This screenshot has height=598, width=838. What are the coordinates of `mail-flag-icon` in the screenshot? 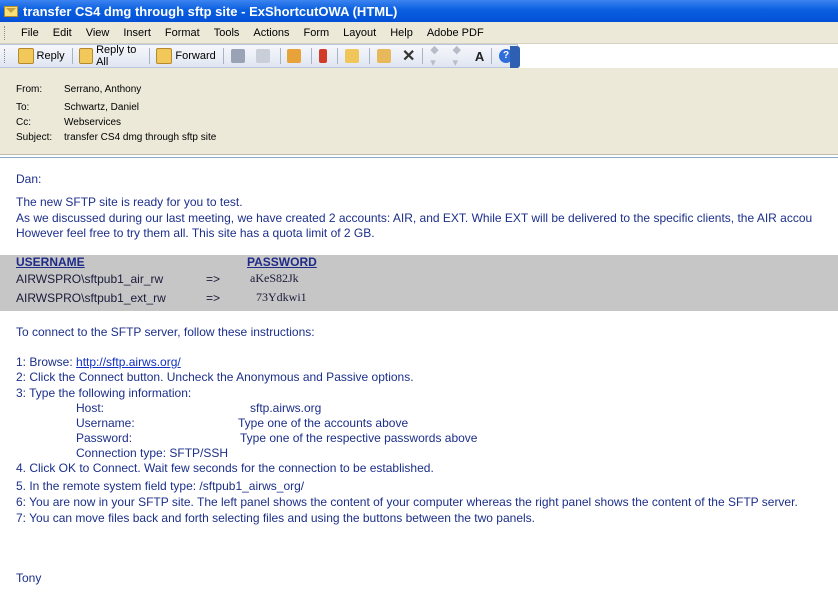 It's located at (294, 56).